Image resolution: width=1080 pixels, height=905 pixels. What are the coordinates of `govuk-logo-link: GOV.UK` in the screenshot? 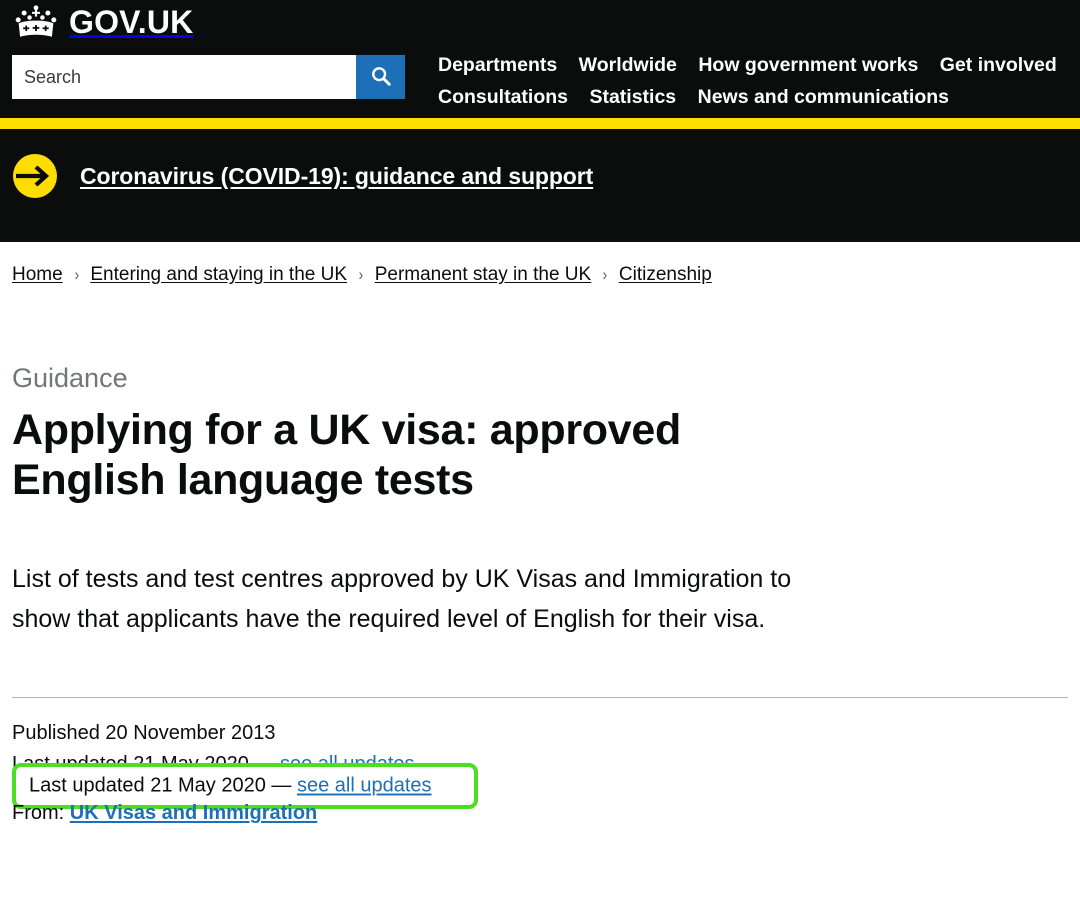 It's located at (103, 23).